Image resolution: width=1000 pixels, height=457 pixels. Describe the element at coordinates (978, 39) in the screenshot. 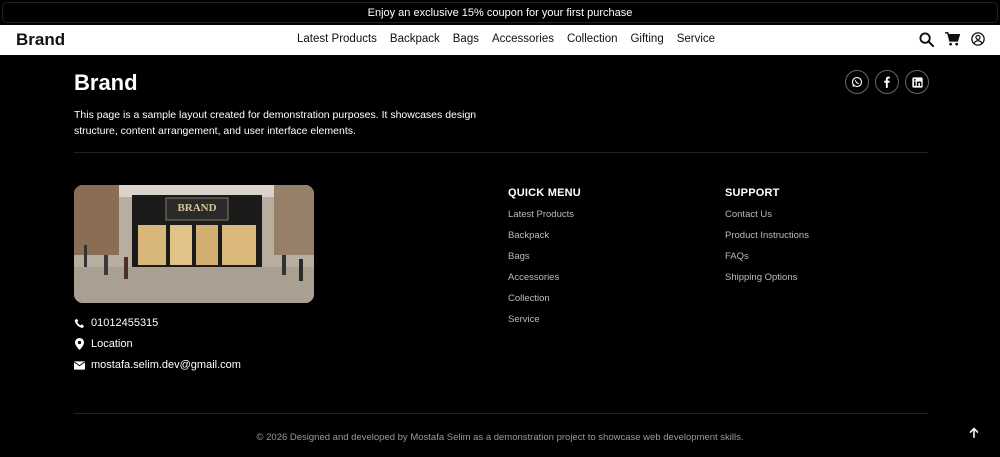

I see `user-icon` at that location.